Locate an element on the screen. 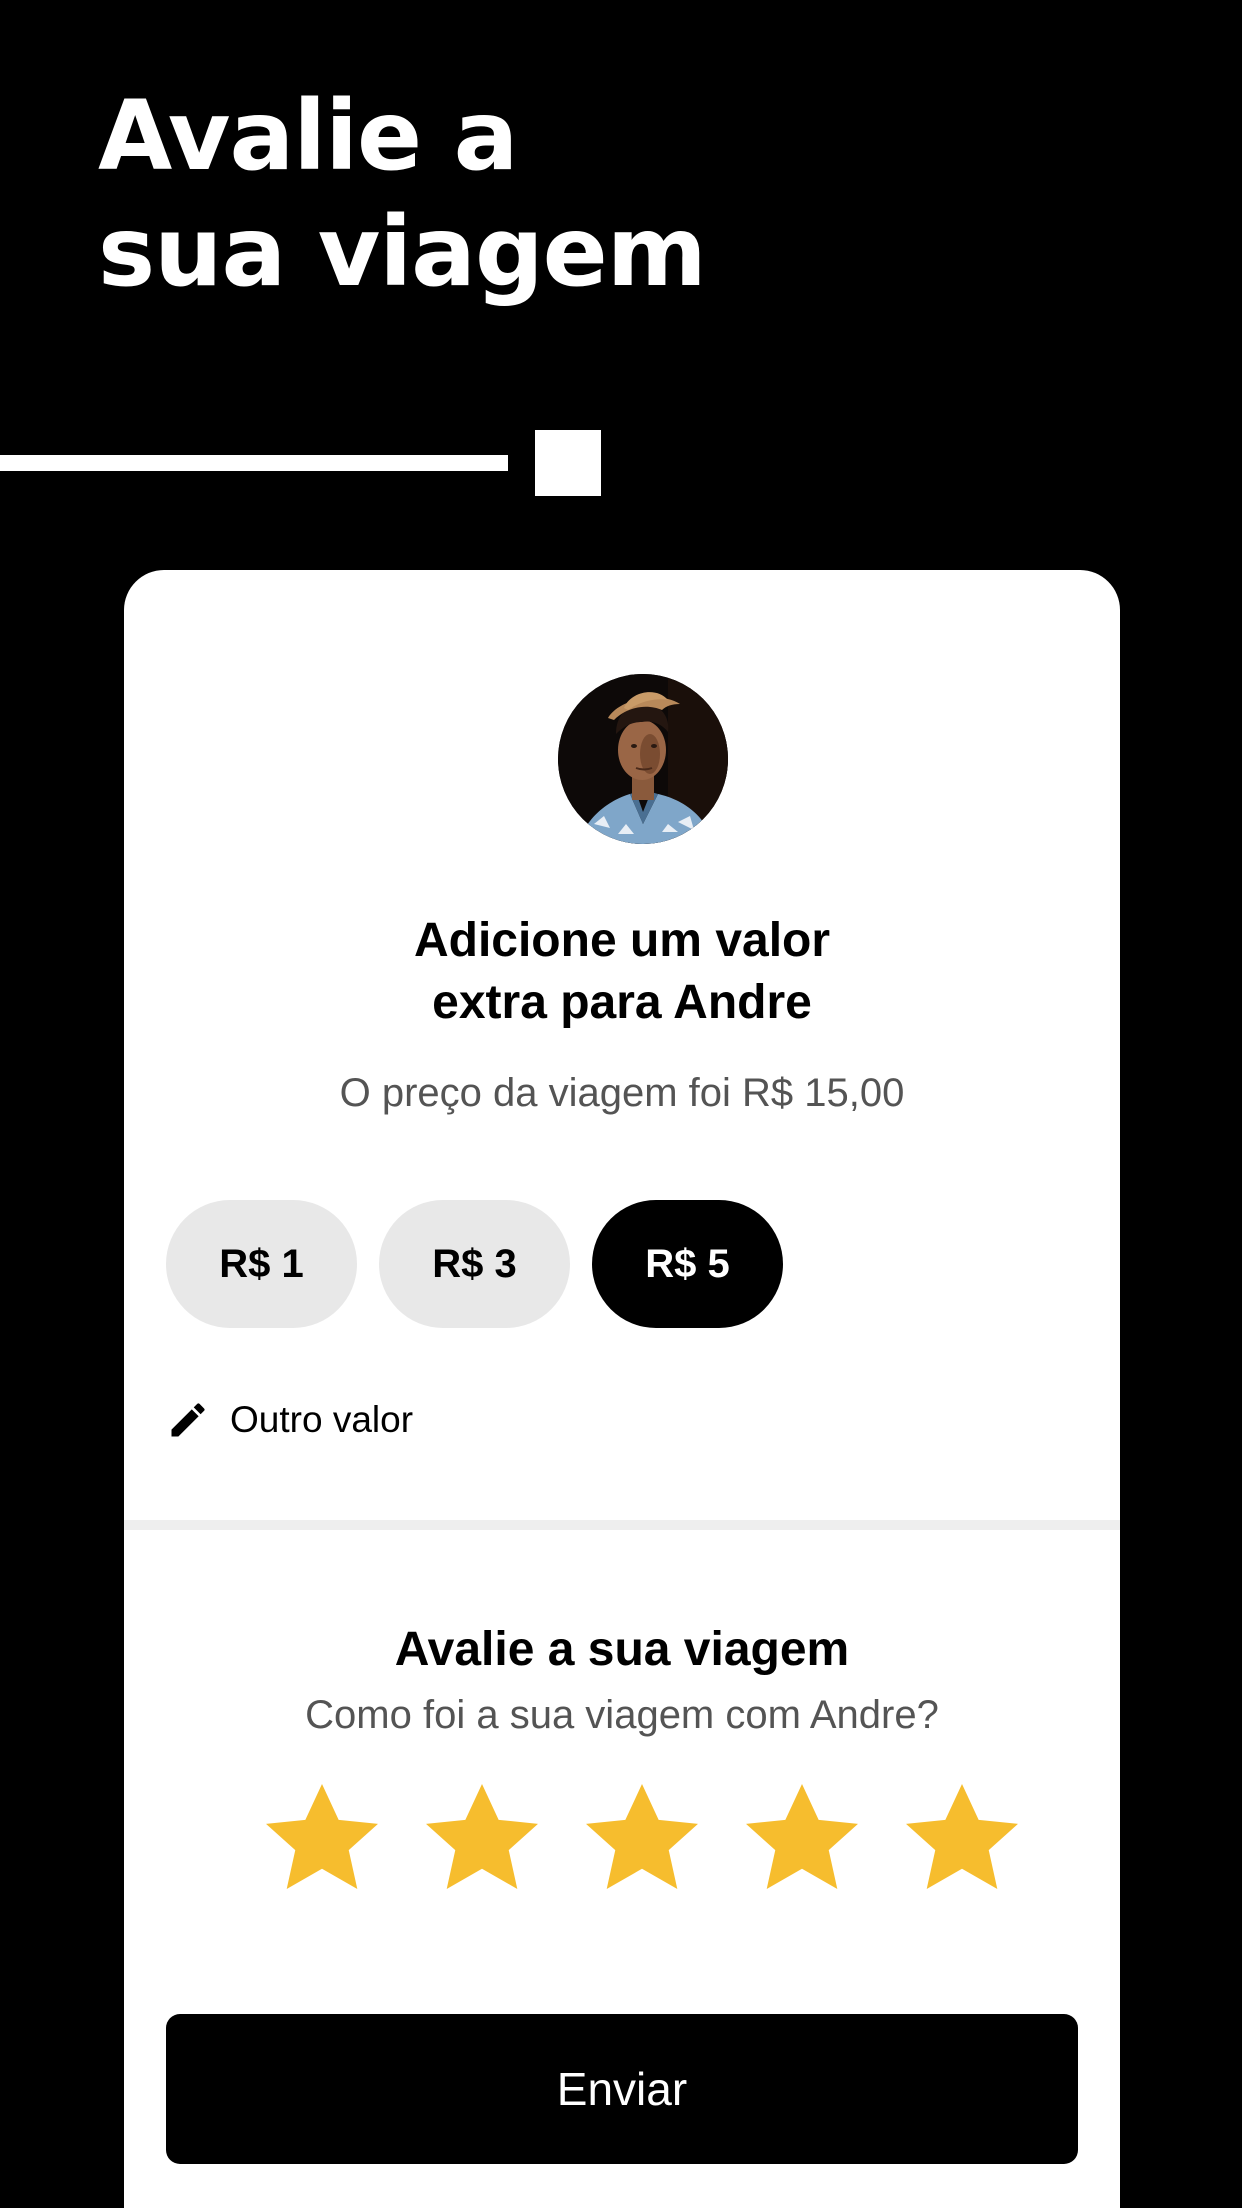 The image size is (1242, 2208). progress-square is located at coordinates (568, 463).